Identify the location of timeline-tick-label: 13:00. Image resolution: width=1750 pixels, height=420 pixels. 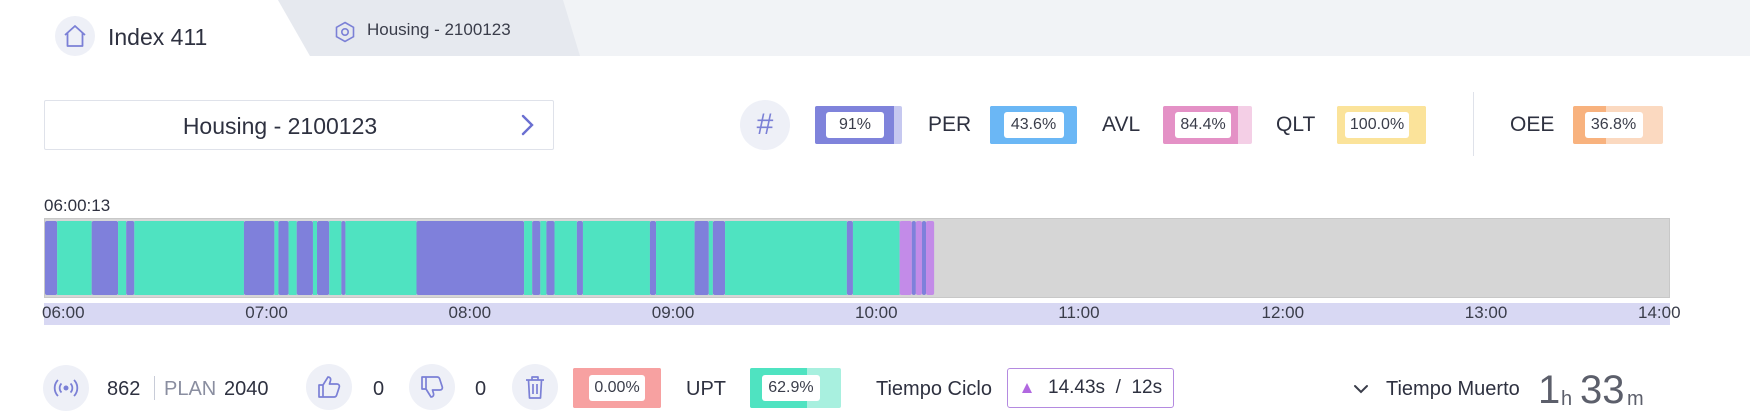
(1486, 312).